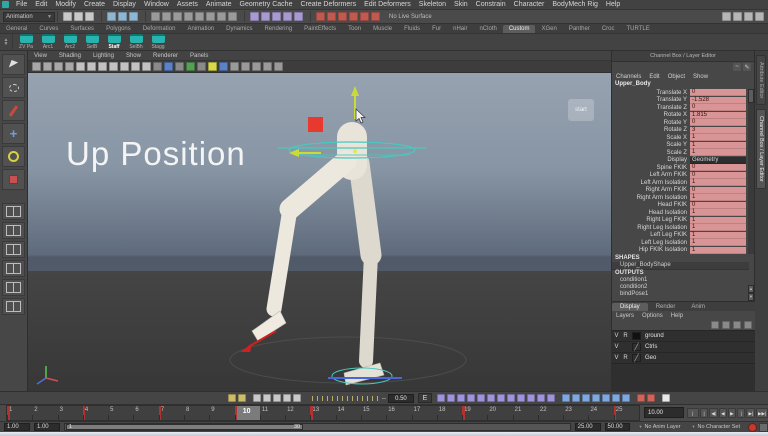 The width and height of the screenshot is (768, 436). I want to click on viewport-menu-renderer: Renderer, so click(165, 56).